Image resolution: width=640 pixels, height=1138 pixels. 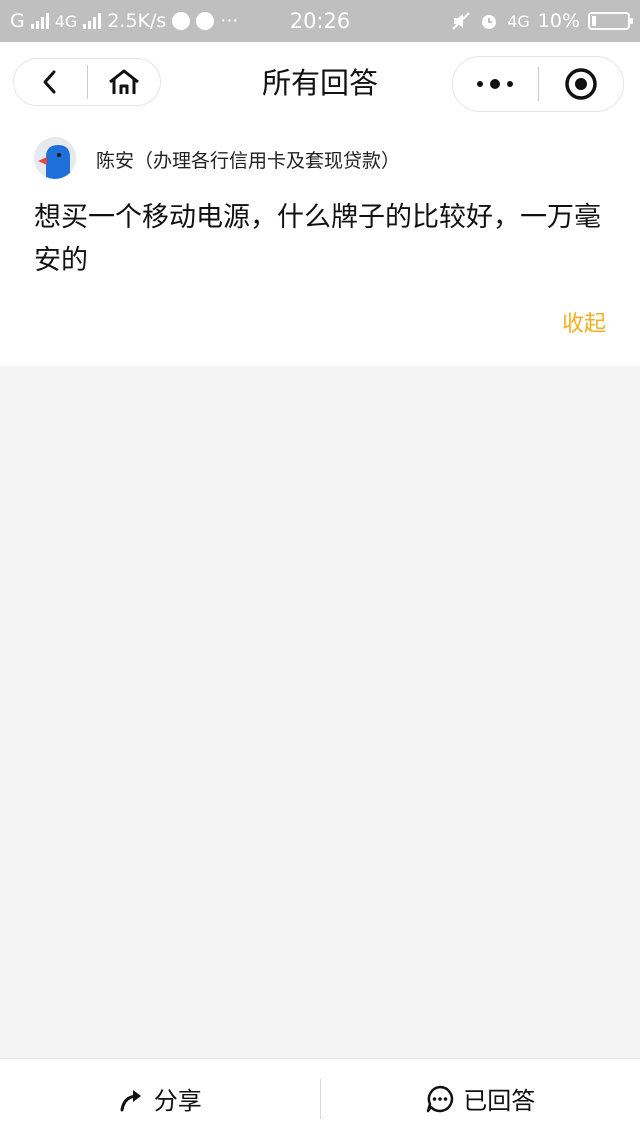 I want to click on back-arrow-icon, so click(x=49, y=82).